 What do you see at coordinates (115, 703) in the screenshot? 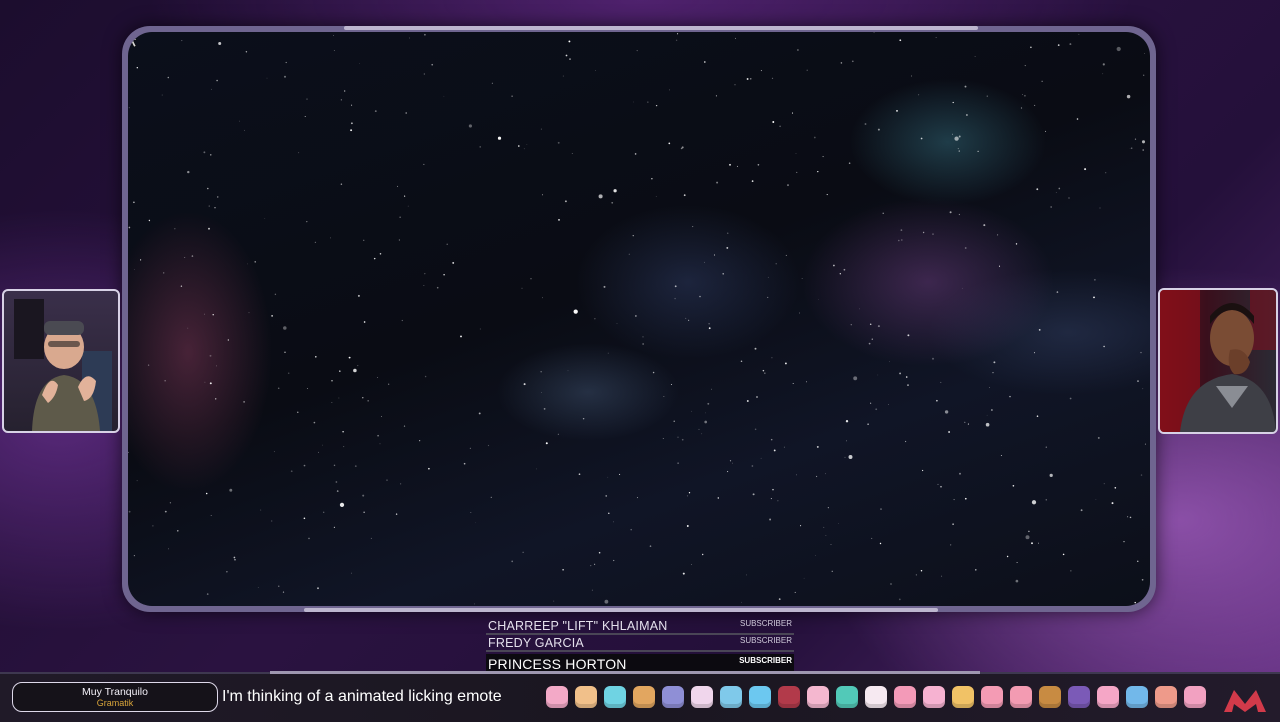
I see `now-playing-artist: Gramatik` at bounding box center [115, 703].